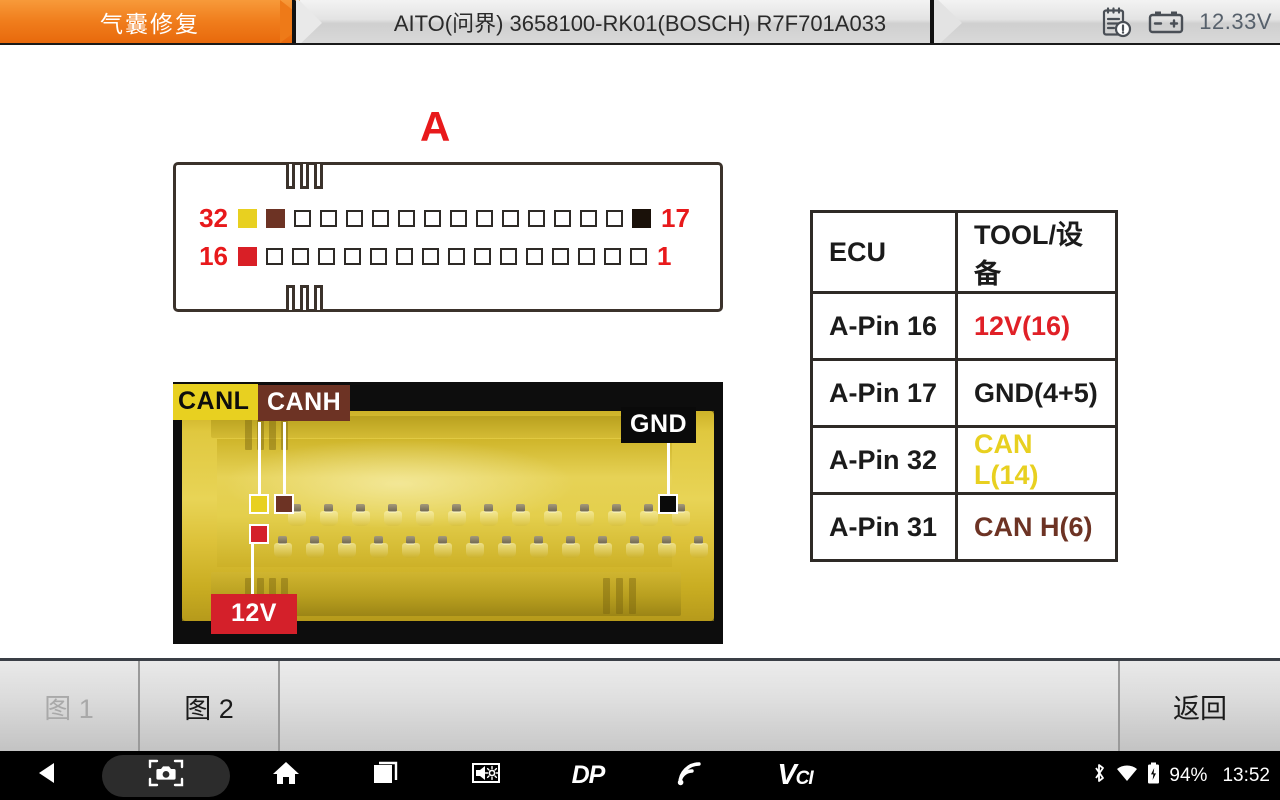 The image size is (1280, 800). I want to click on pin-row-top-right-number: 17, so click(675, 217).